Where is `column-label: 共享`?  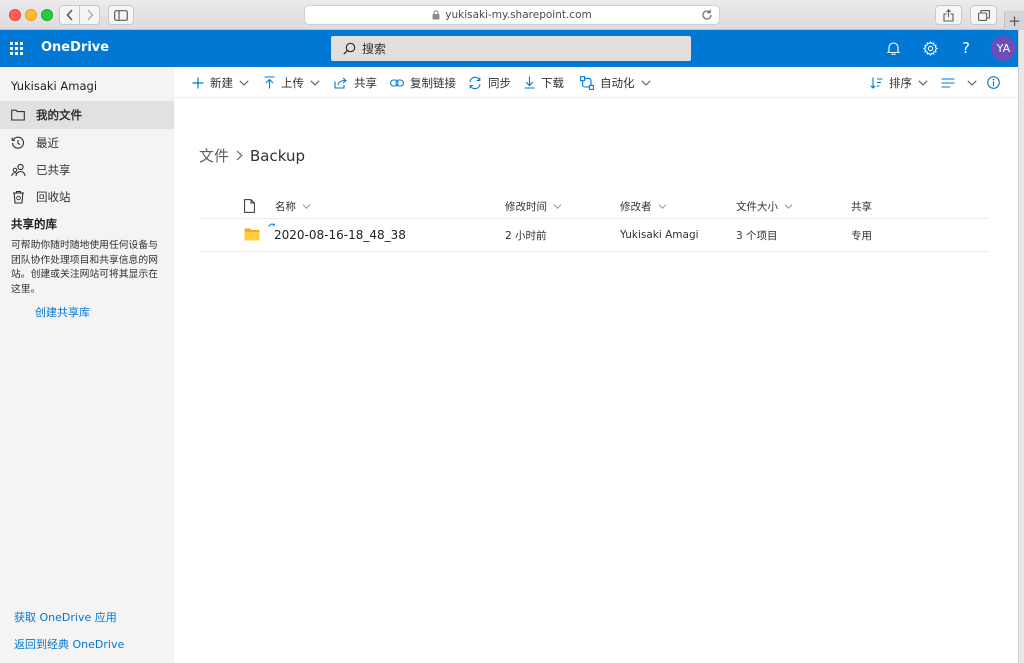 column-label: 共享 is located at coordinates (861, 206).